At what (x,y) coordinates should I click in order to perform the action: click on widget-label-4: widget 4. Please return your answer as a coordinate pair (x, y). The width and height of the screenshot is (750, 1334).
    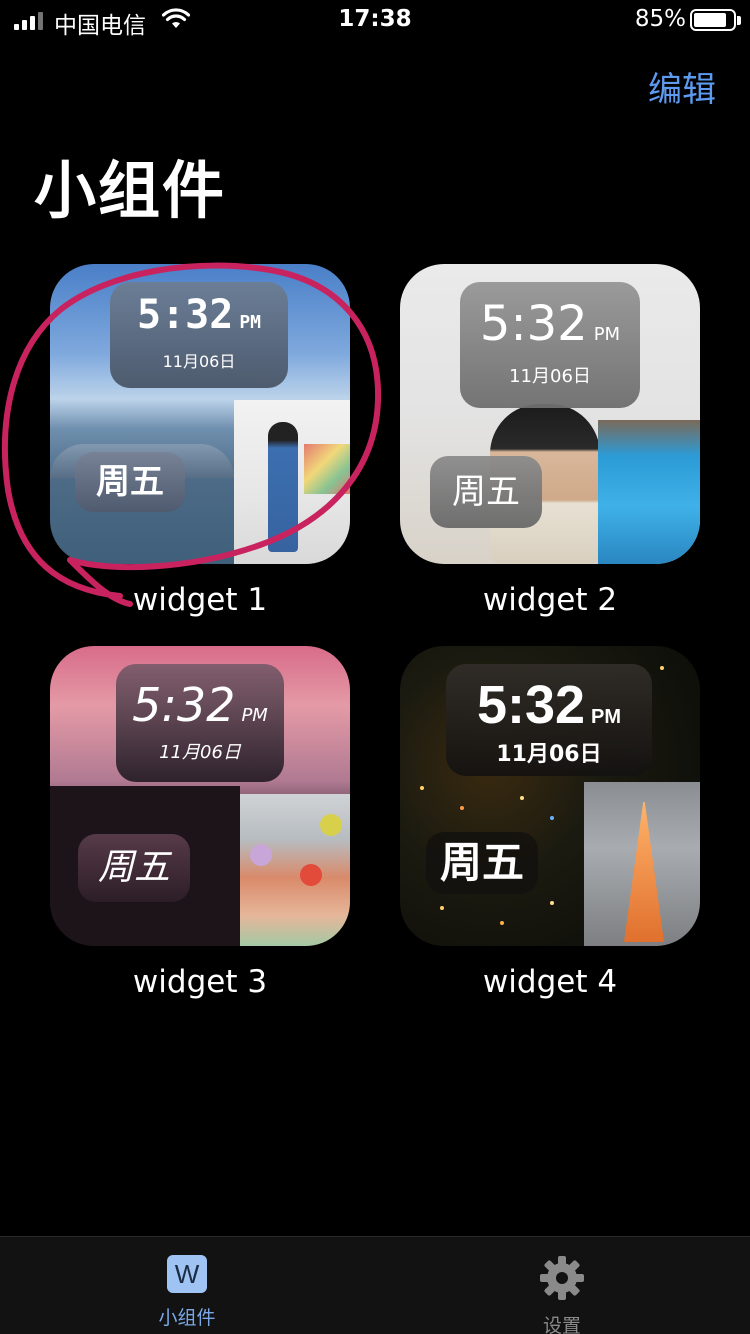
    Looking at the image, I should click on (550, 982).